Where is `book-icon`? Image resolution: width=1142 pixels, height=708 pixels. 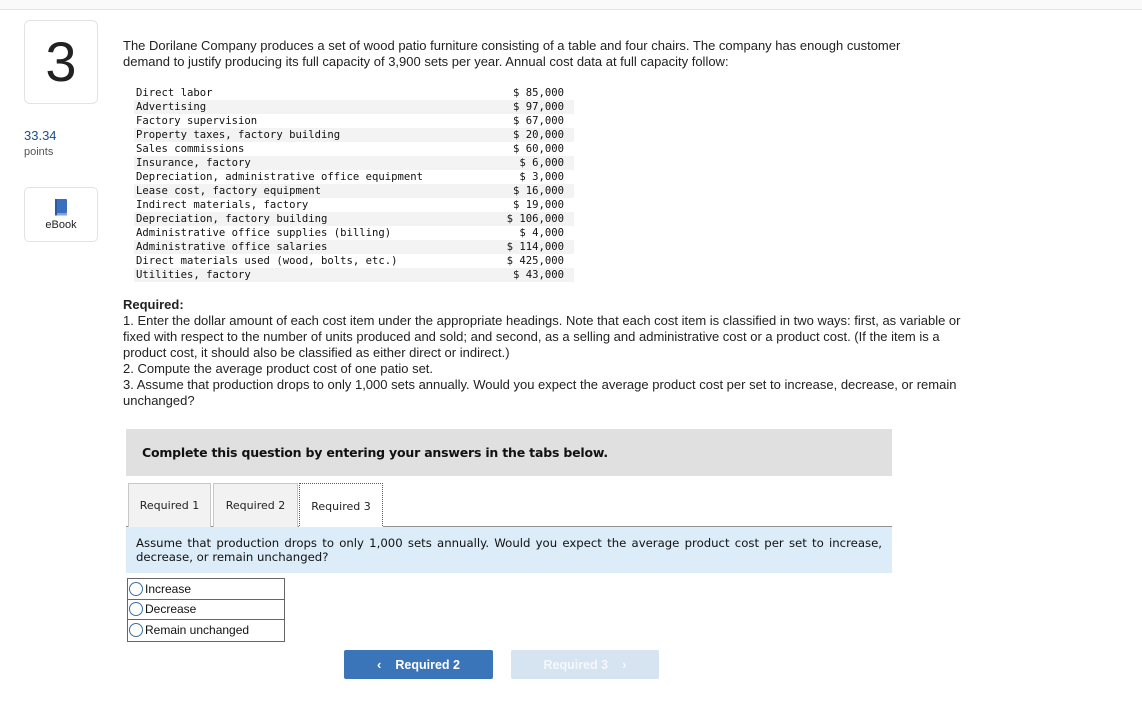 book-icon is located at coordinates (61, 206).